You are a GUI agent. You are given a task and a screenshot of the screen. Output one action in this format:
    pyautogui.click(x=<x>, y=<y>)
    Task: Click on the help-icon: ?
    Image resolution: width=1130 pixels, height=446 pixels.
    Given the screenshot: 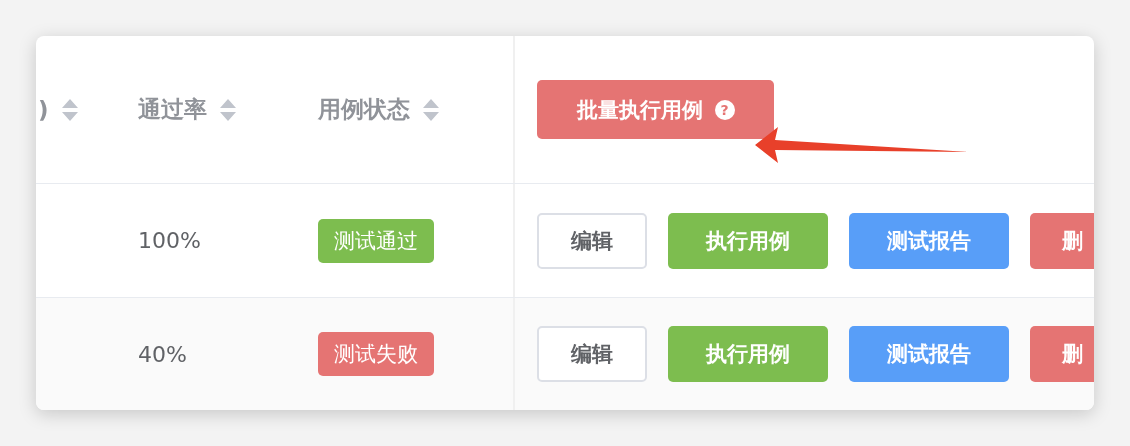 What is the action you would take?
    pyautogui.click(x=724, y=109)
    